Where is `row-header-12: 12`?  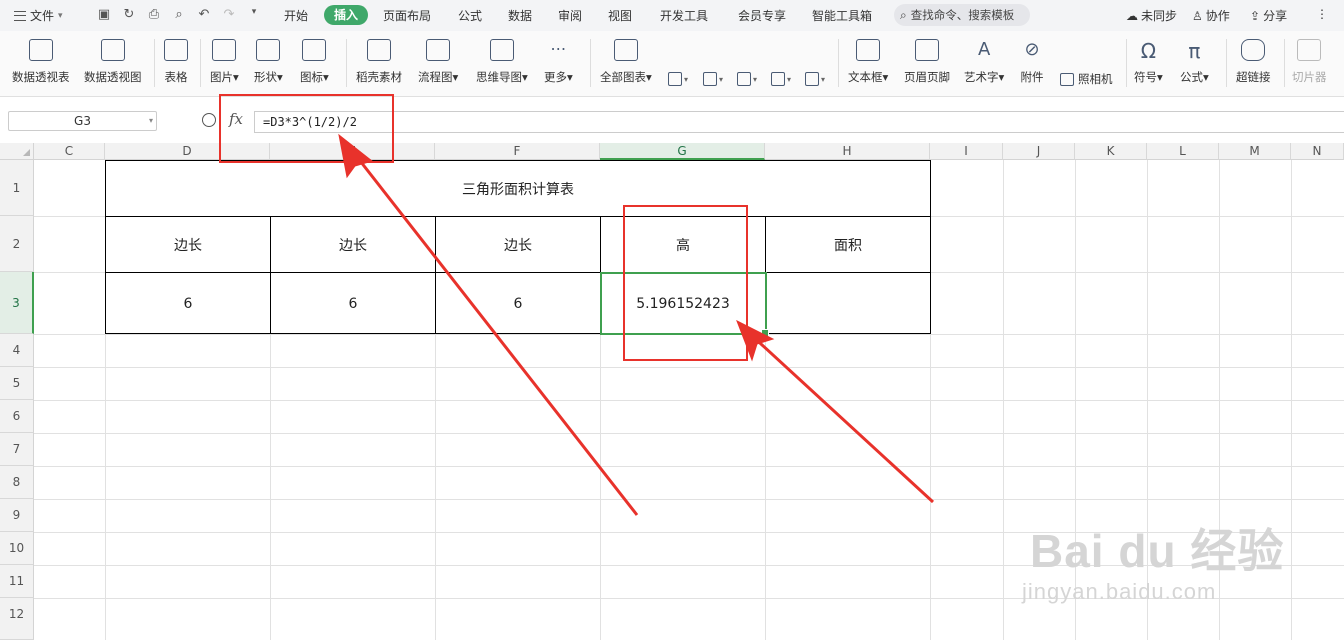
row-header-12: 12 is located at coordinates (17, 619).